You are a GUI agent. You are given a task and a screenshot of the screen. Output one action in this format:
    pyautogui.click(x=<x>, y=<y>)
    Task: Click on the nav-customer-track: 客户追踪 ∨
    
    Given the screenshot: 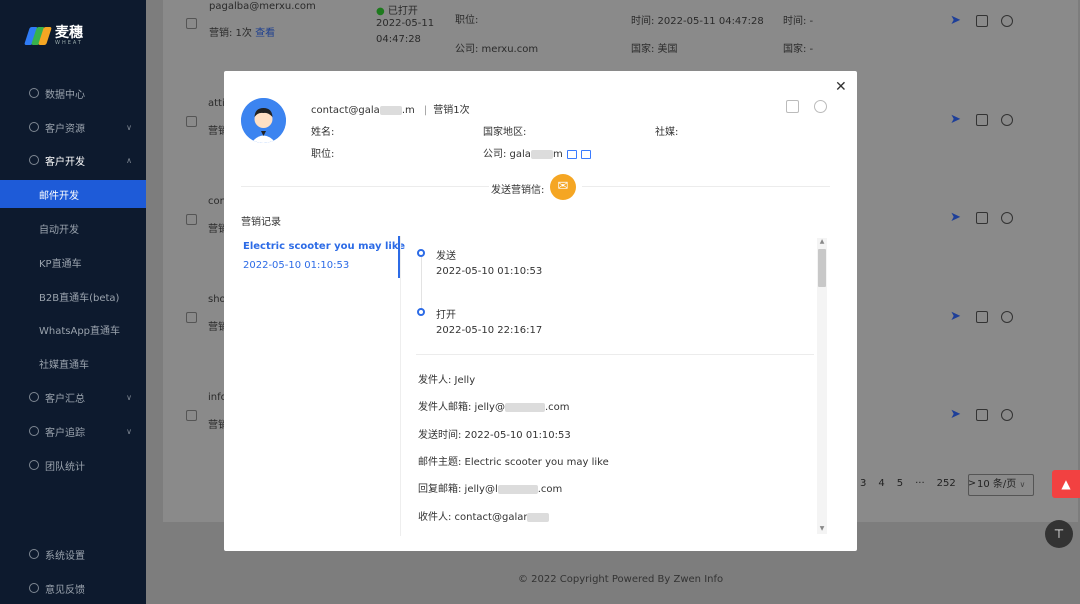 What is the action you would take?
    pyautogui.click(x=73, y=431)
    